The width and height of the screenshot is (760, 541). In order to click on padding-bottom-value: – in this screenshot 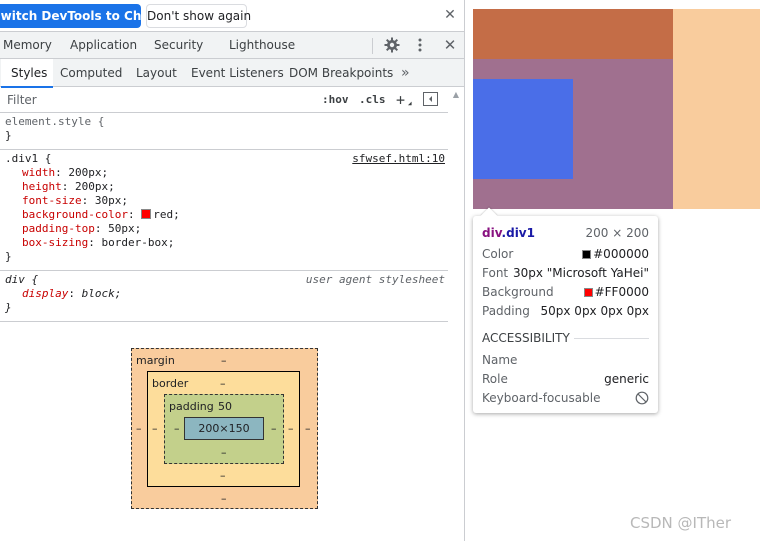, I will do `click(224, 453)`.